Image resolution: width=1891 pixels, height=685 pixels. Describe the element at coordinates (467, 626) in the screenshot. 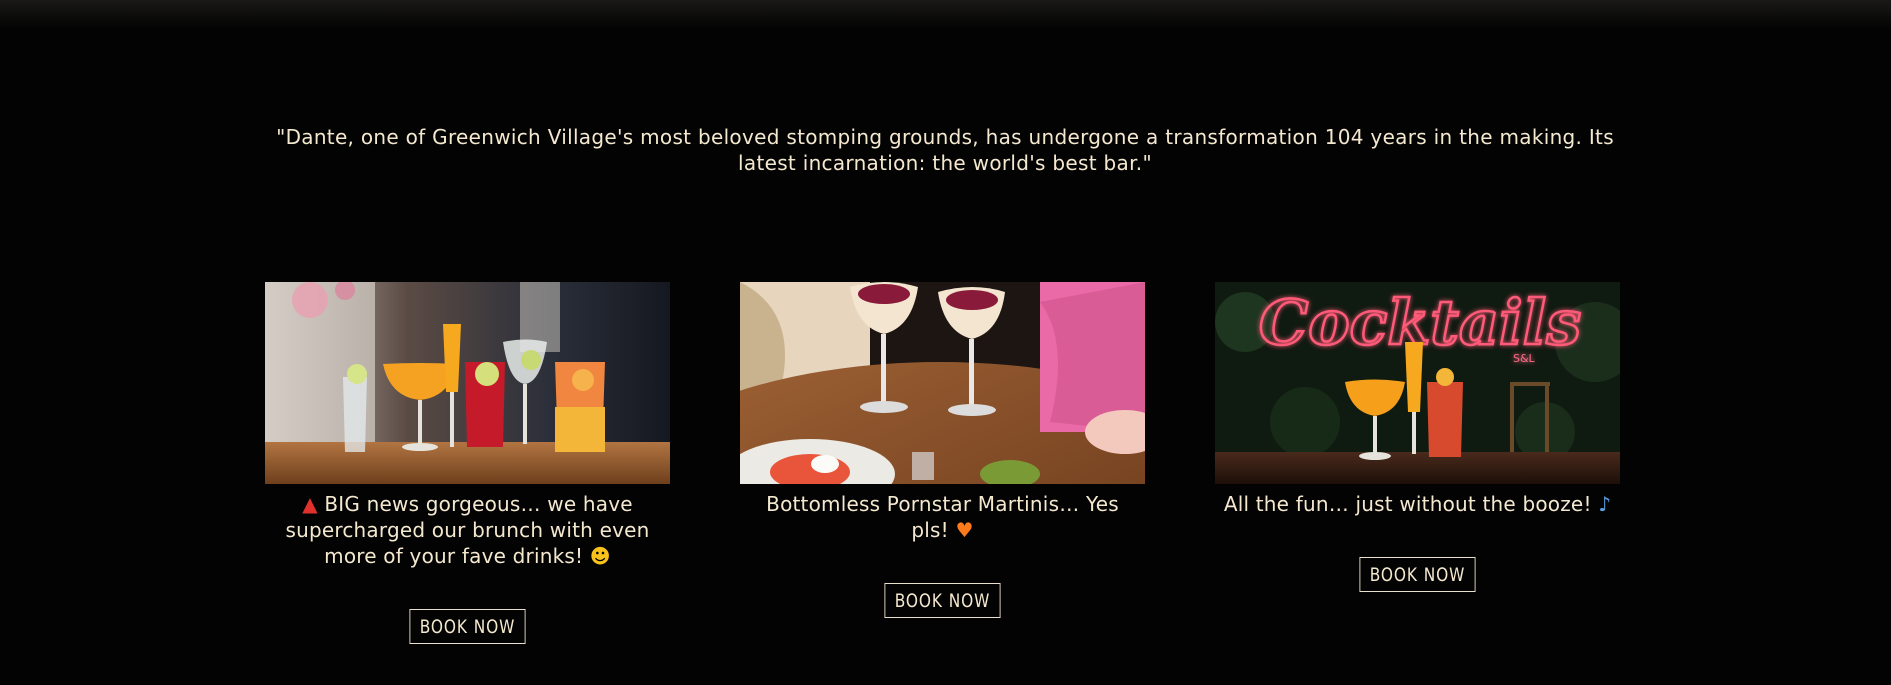

I see `book-now-button-brunch: BOOK NOW` at that location.